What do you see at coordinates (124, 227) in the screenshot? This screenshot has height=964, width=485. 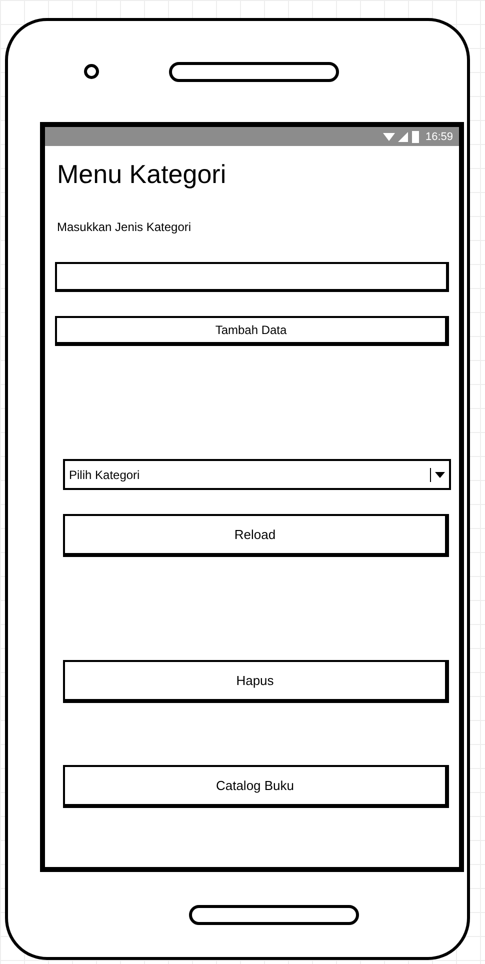 I see `field-label: Masukkan Jenis Kategori` at bounding box center [124, 227].